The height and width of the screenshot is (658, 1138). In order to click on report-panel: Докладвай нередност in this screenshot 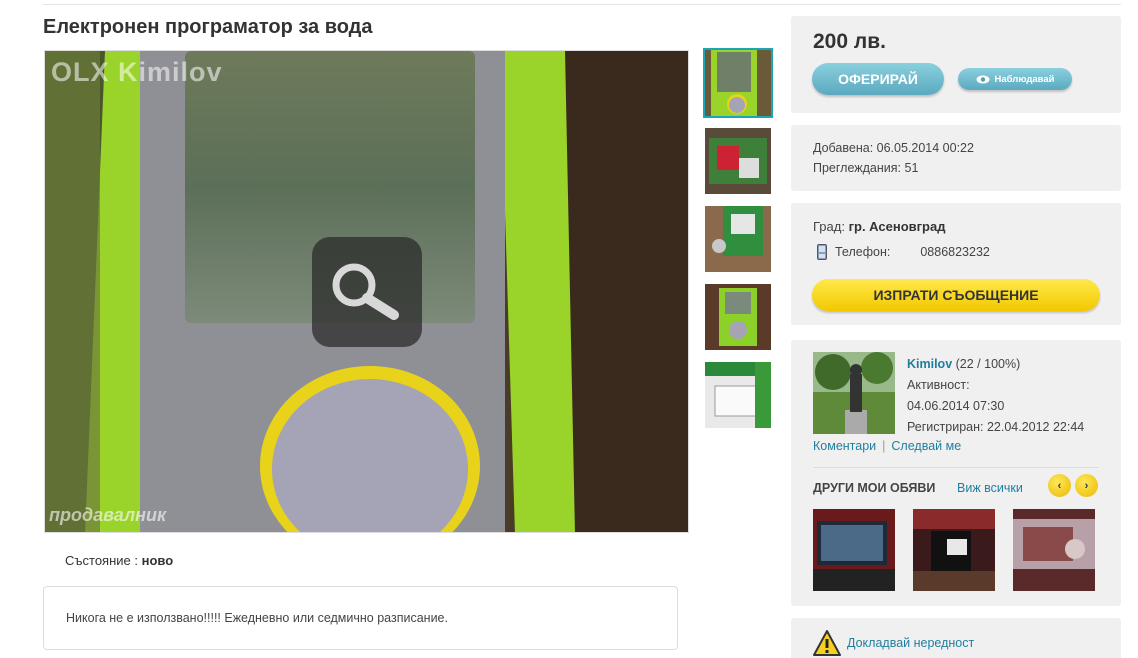, I will do `click(956, 638)`.